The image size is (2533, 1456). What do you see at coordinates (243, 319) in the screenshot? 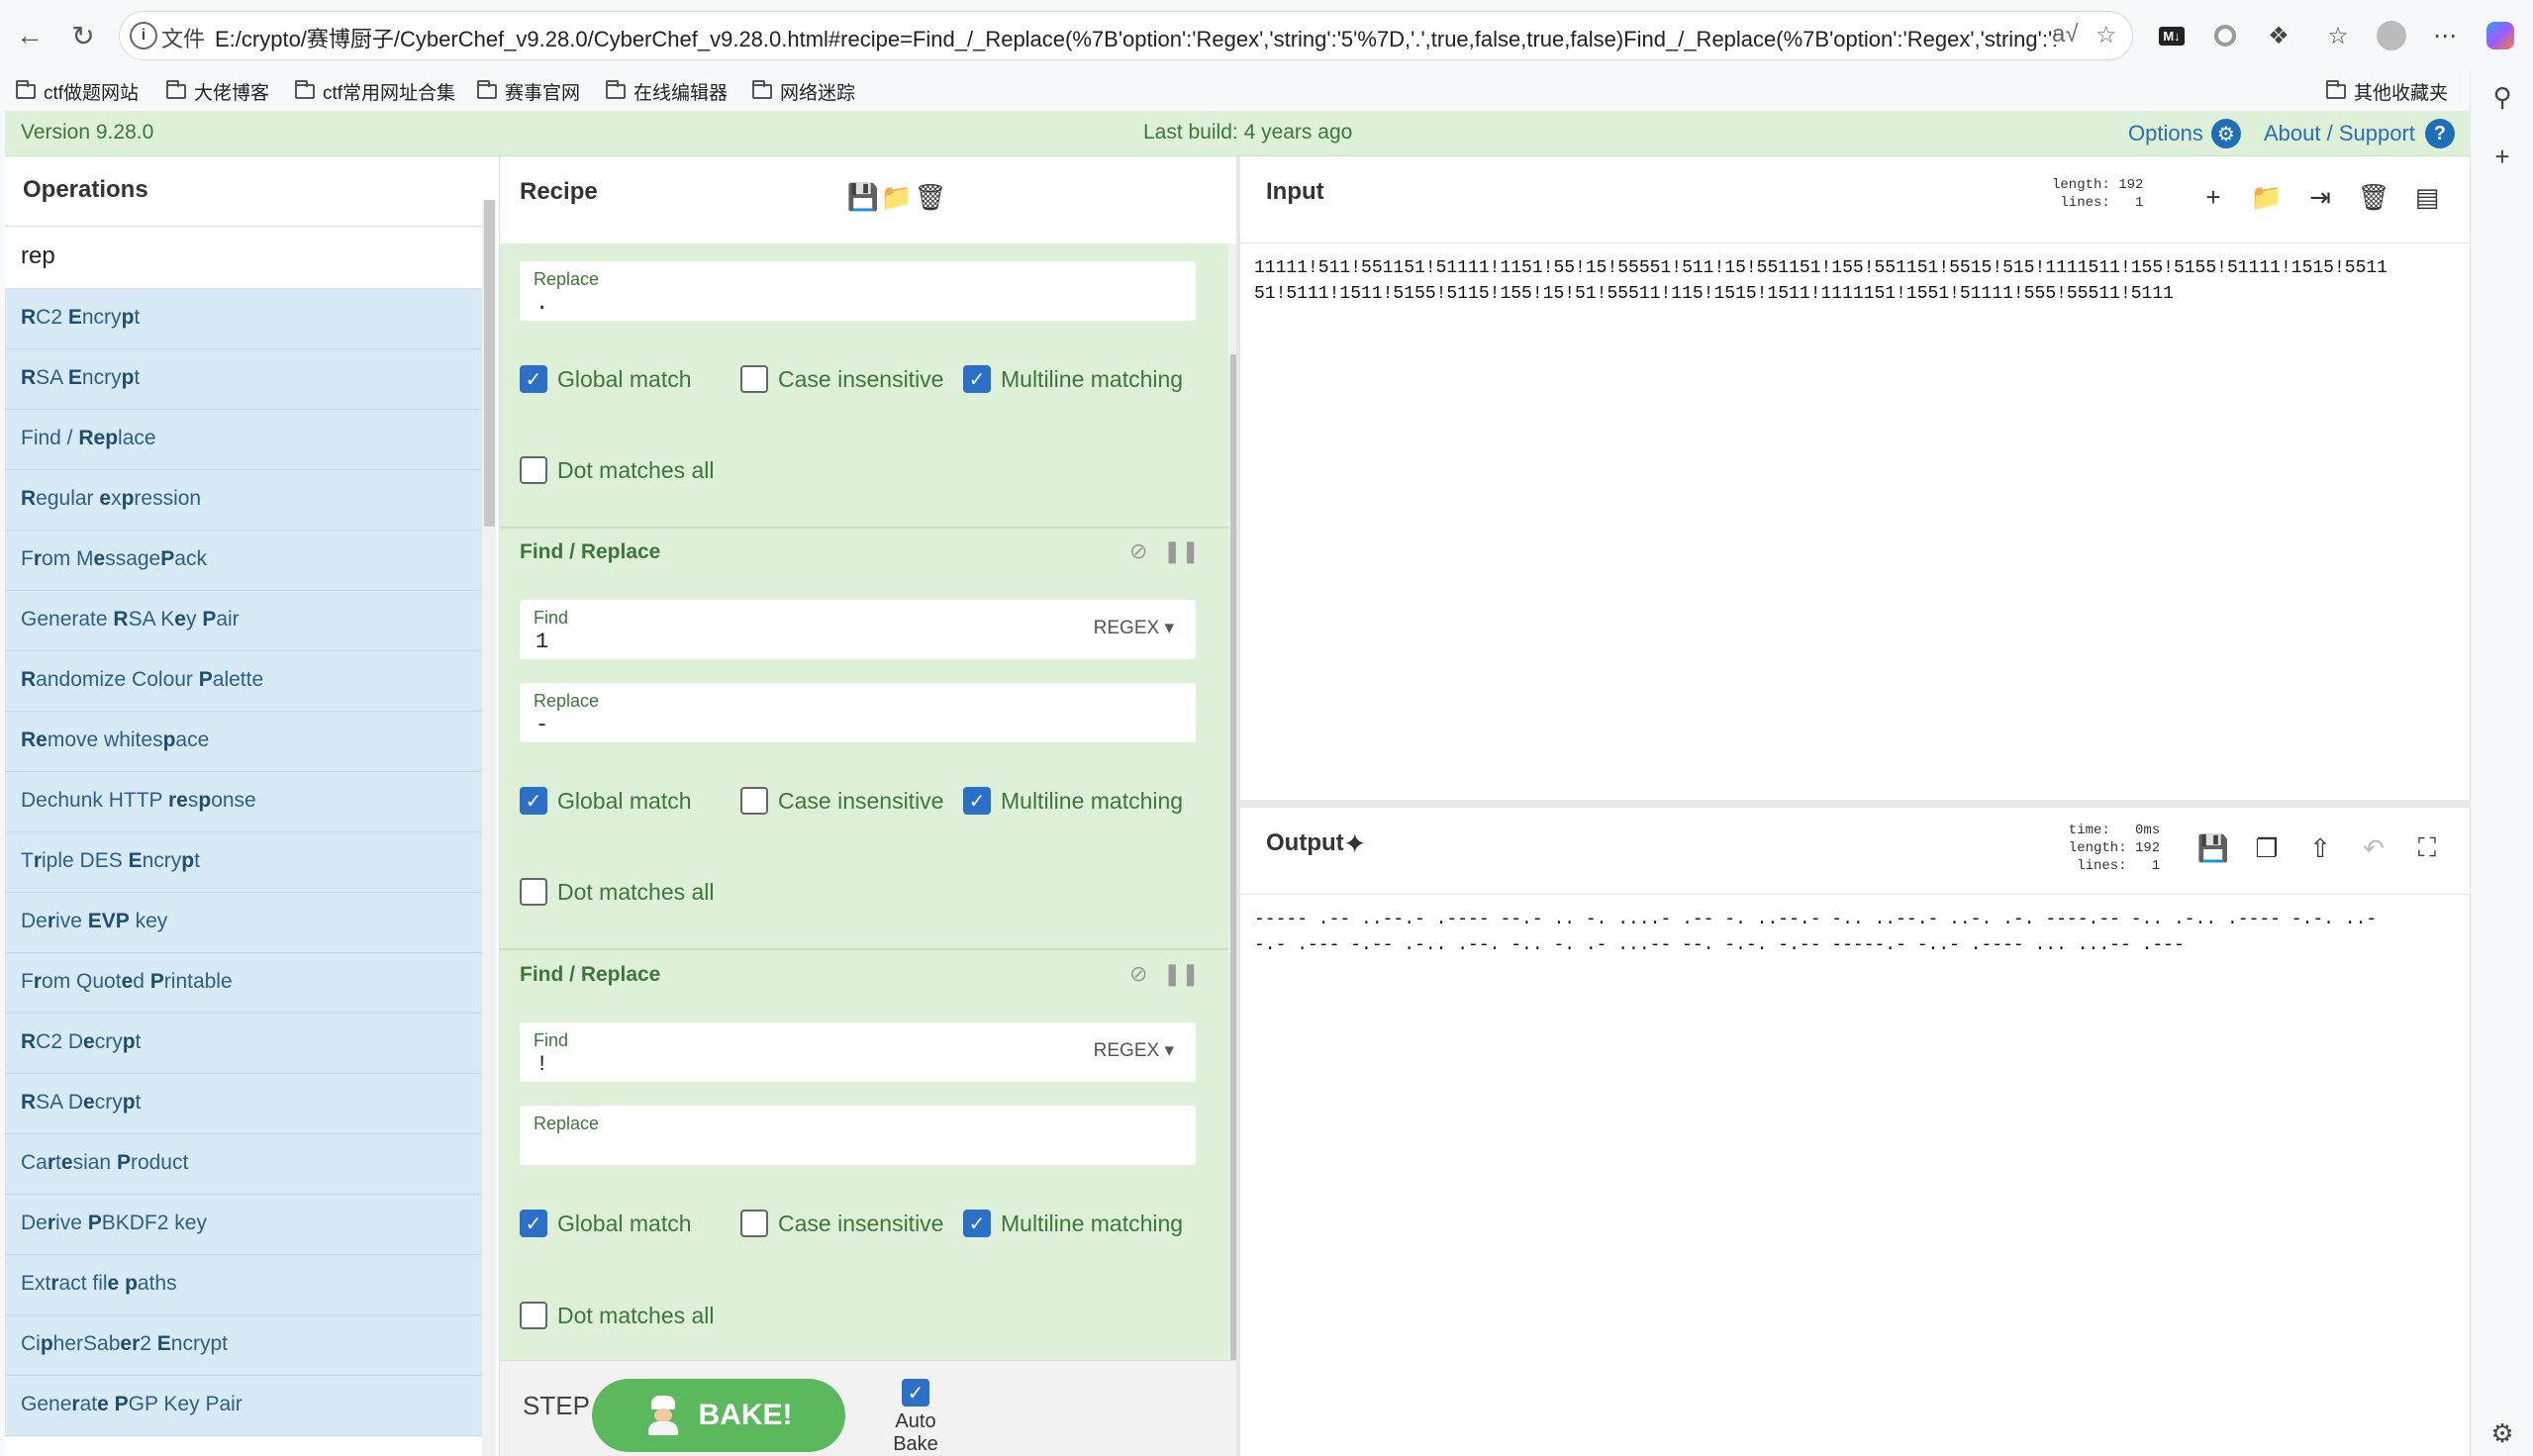
I see `operation-list-item: RC2 Encrypt` at bounding box center [243, 319].